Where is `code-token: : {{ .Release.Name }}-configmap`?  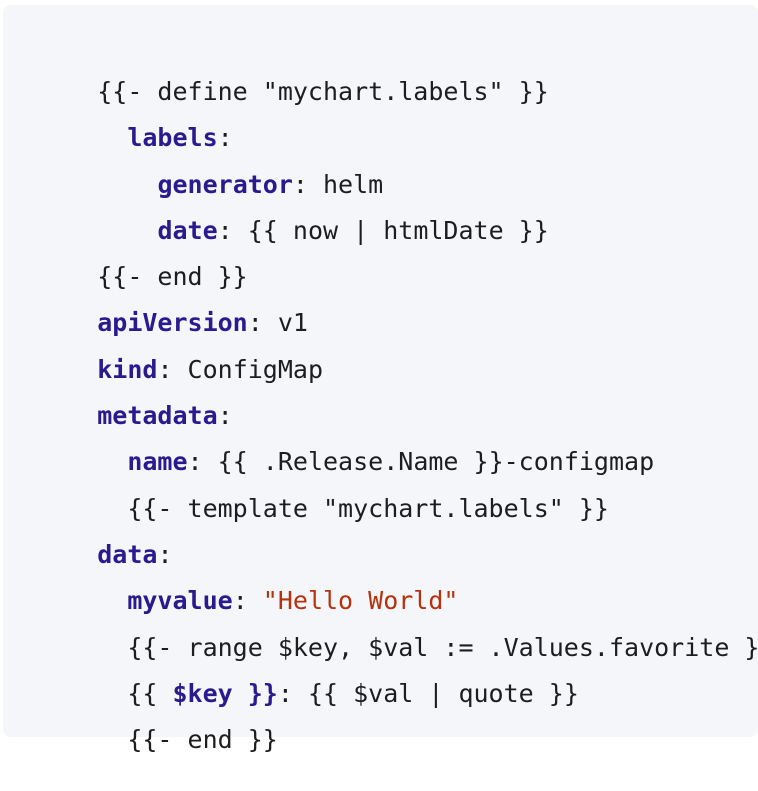 code-token: : {{ .Release.Name }}-configmap is located at coordinates (421, 462).